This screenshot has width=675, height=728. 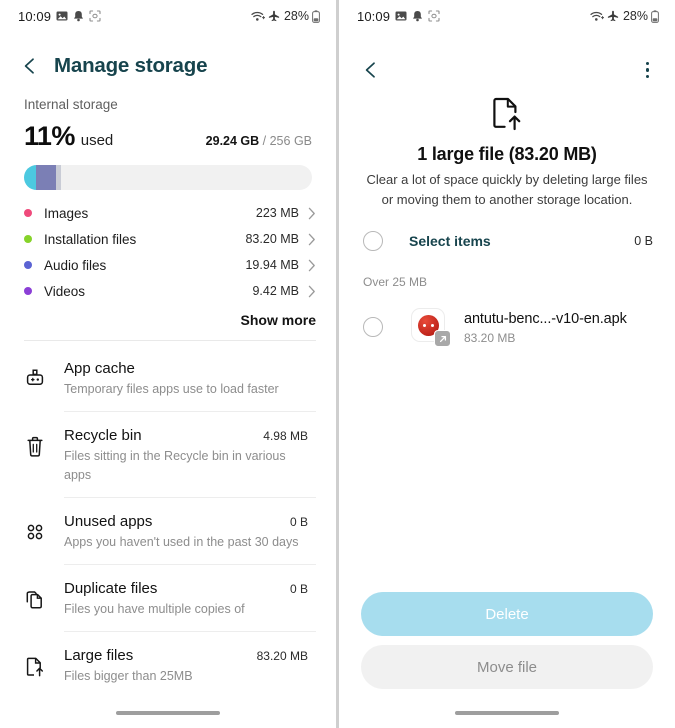 What do you see at coordinates (395, 282) in the screenshot?
I see `group-header-over-25mb: Over 25 MB` at bounding box center [395, 282].